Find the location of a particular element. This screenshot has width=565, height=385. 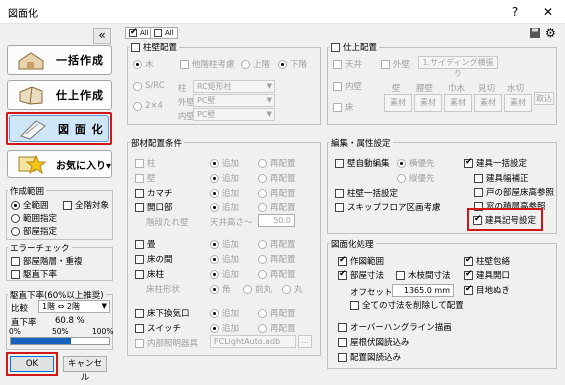

member-alcove-post-add: 追加 is located at coordinates (224, 274).